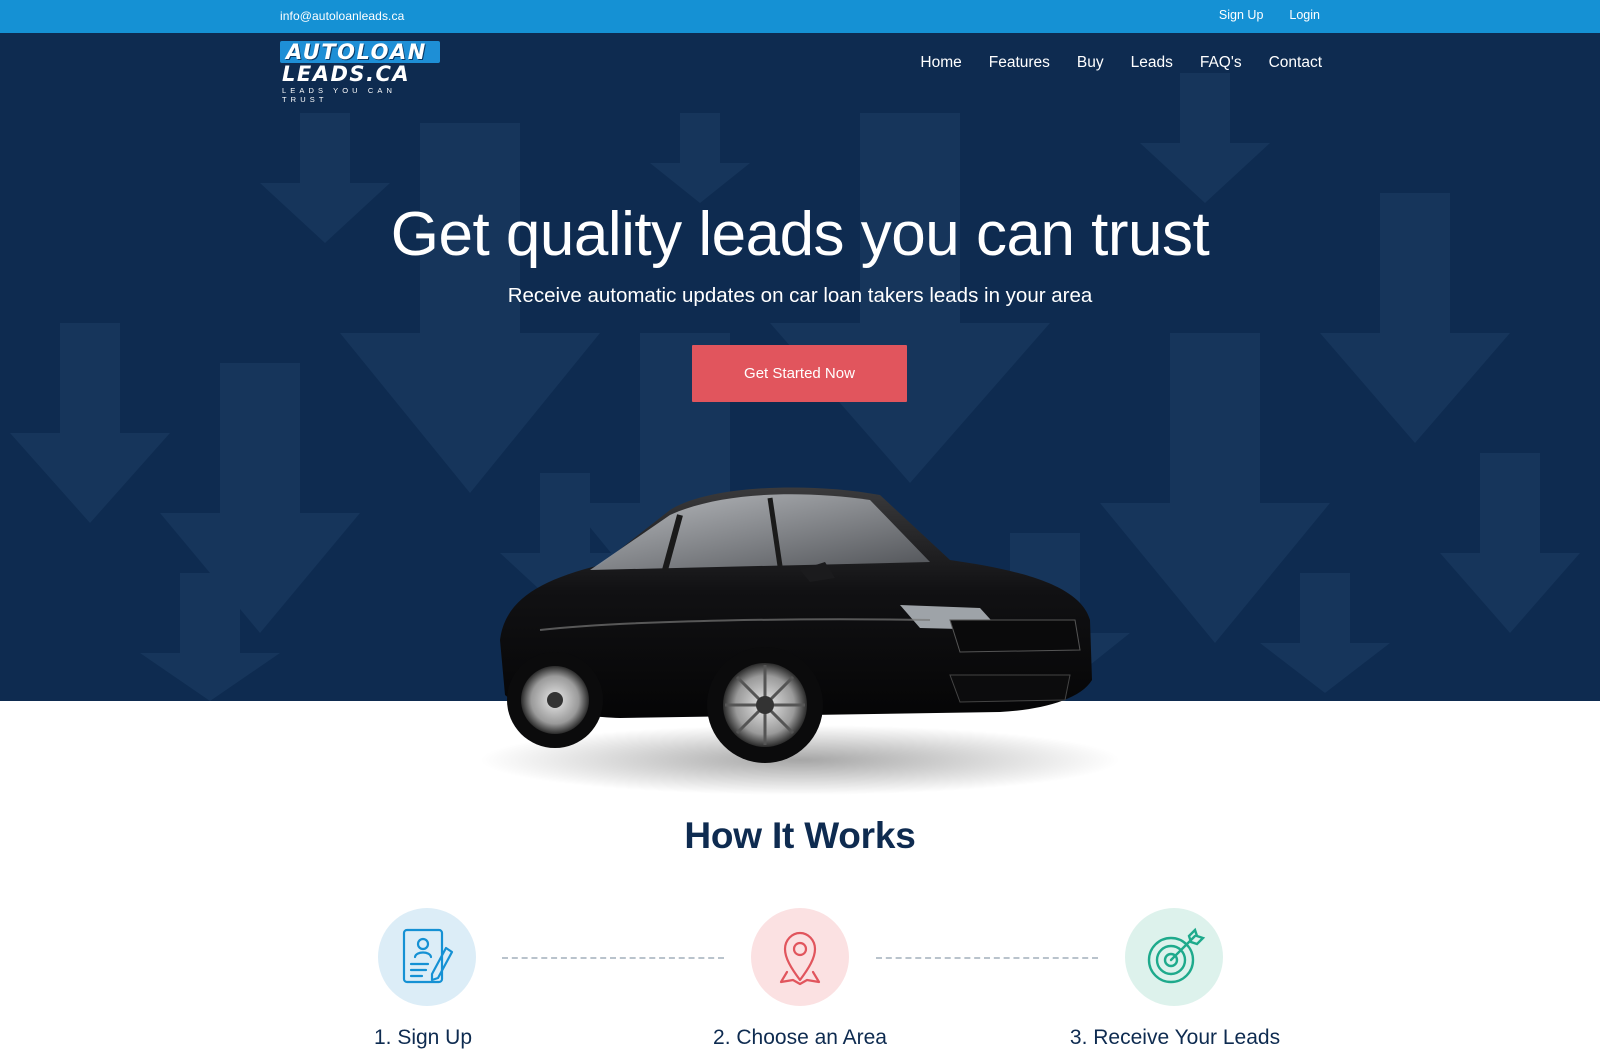 The height and width of the screenshot is (1060, 1600). Describe the element at coordinates (1090, 63) in the screenshot. I see `nav-buy: Buy` at that location.